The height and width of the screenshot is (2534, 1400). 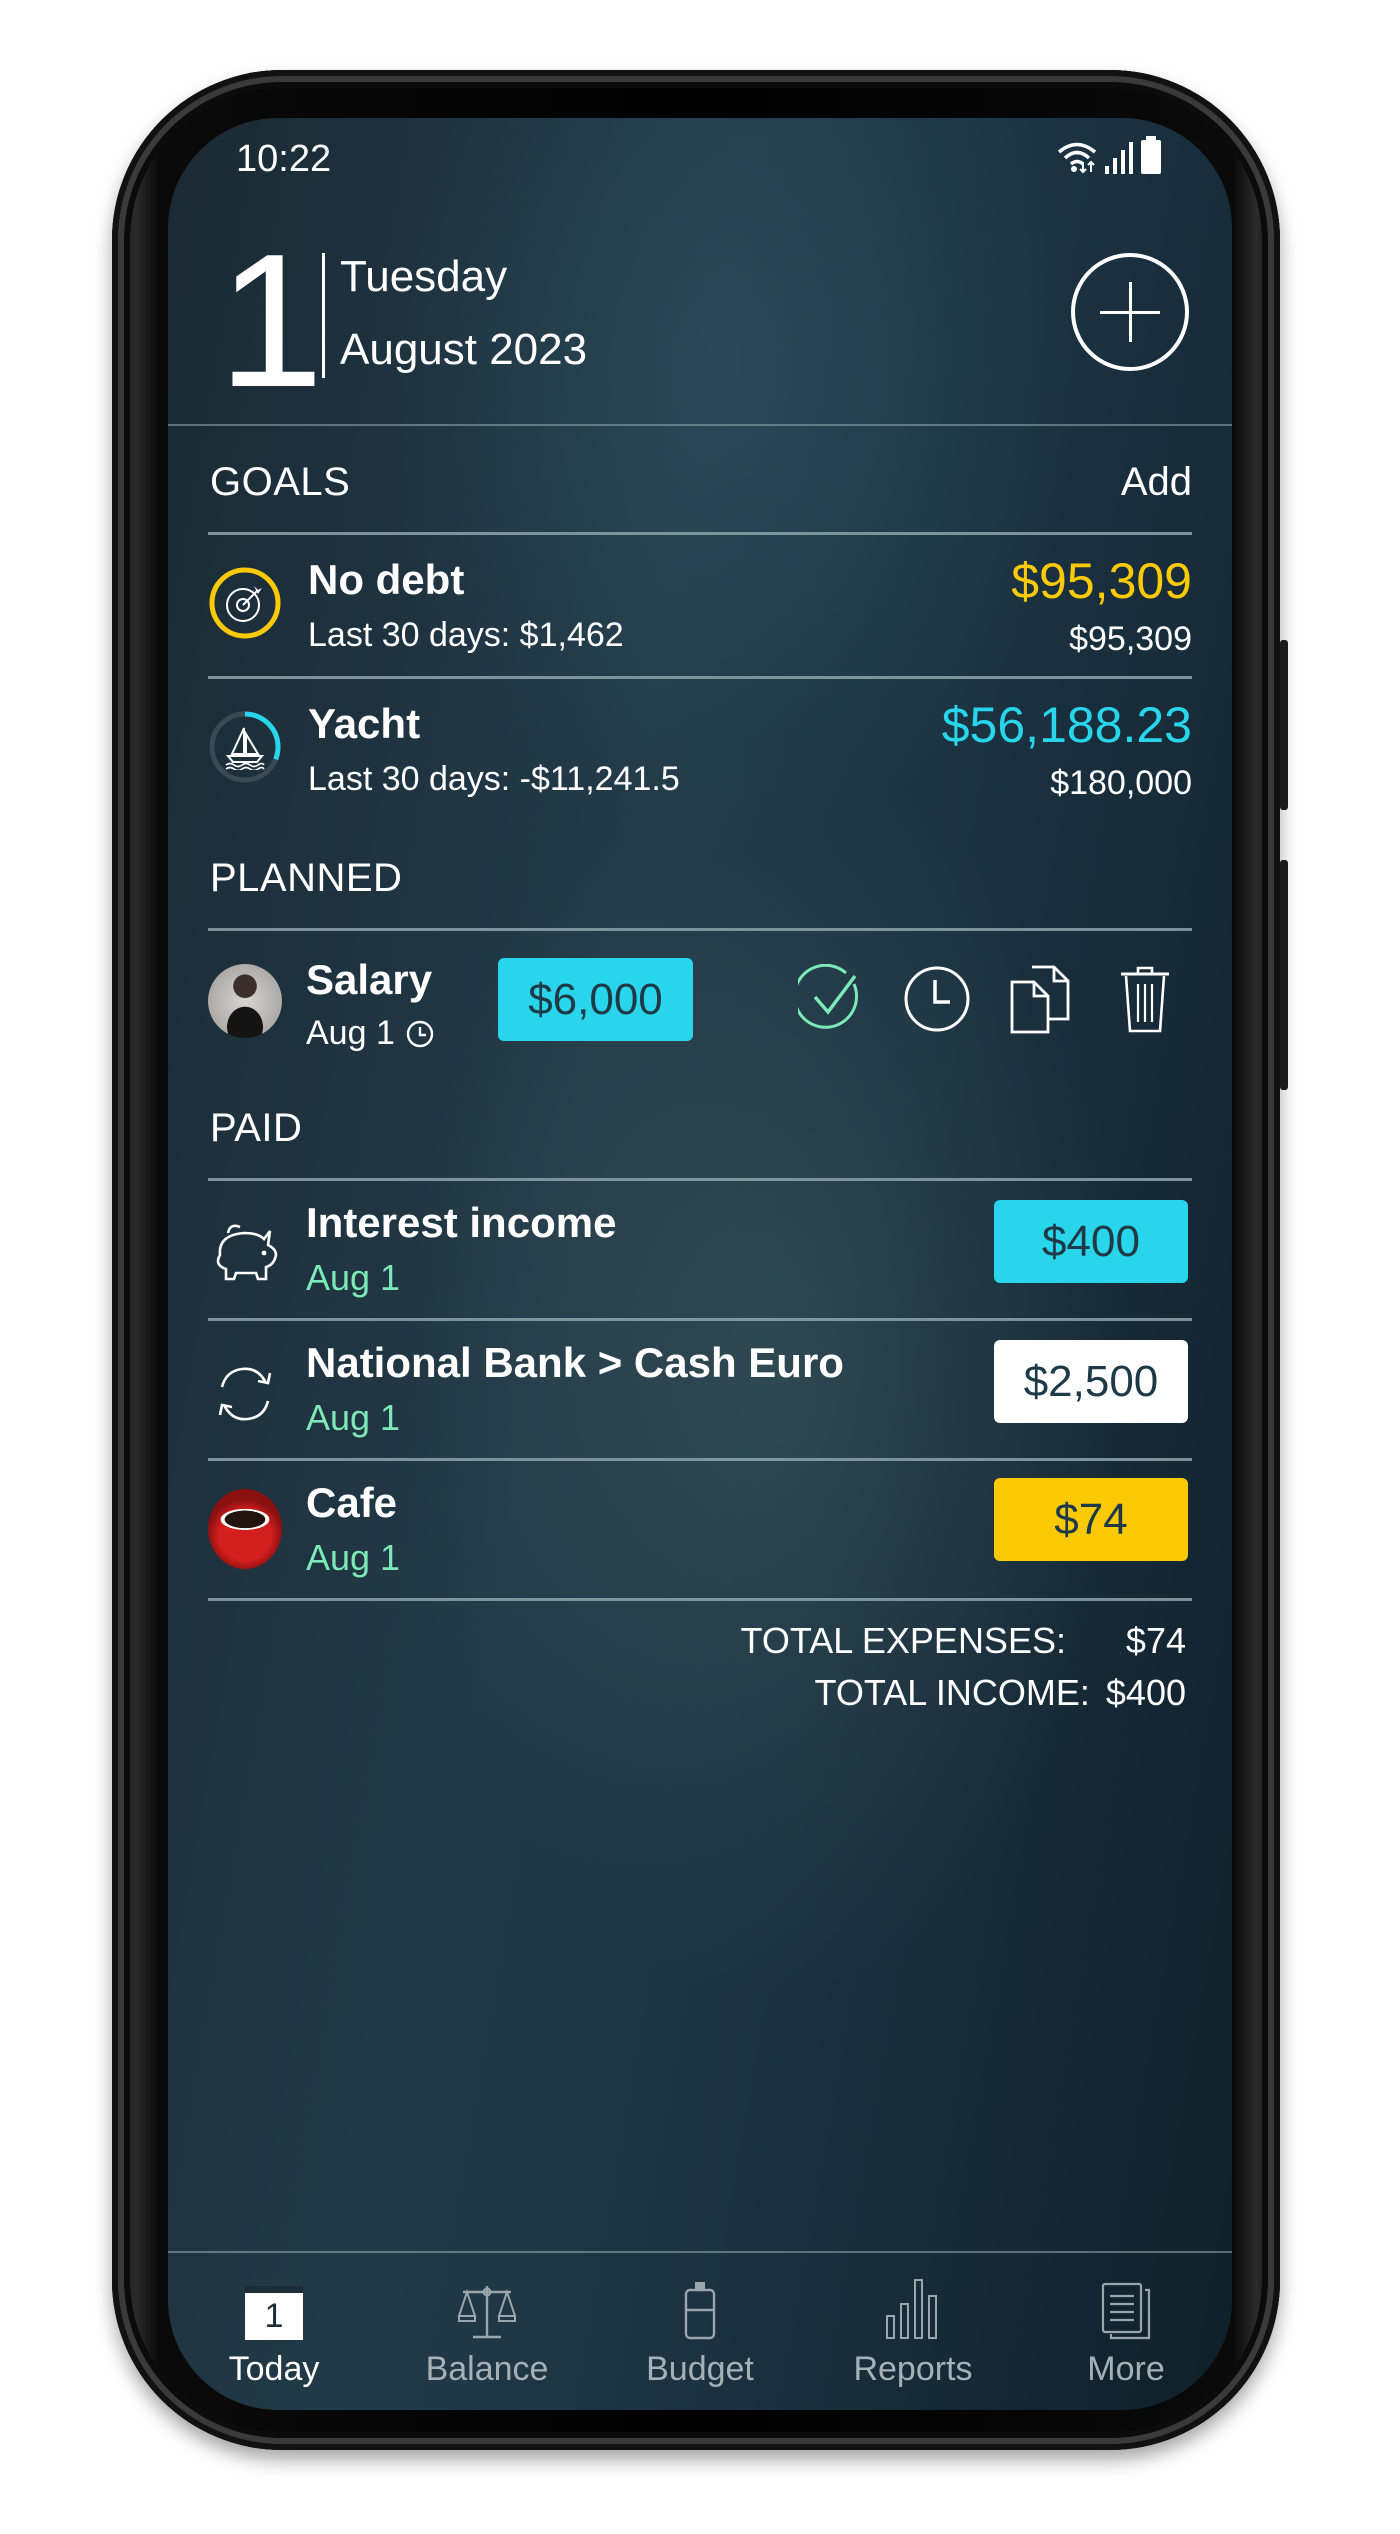 I want to click on goal-subtitle: Last 30 days: $1,462, so click(x=466, y=635).